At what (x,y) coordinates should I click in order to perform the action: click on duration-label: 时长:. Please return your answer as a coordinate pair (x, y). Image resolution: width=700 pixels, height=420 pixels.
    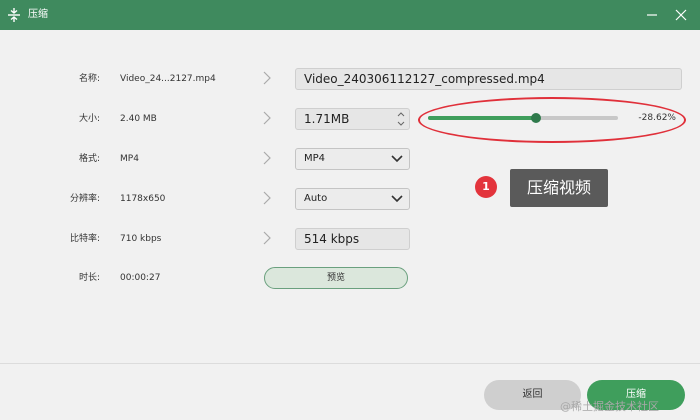
    Looking at the image, I should click on (89, 278).